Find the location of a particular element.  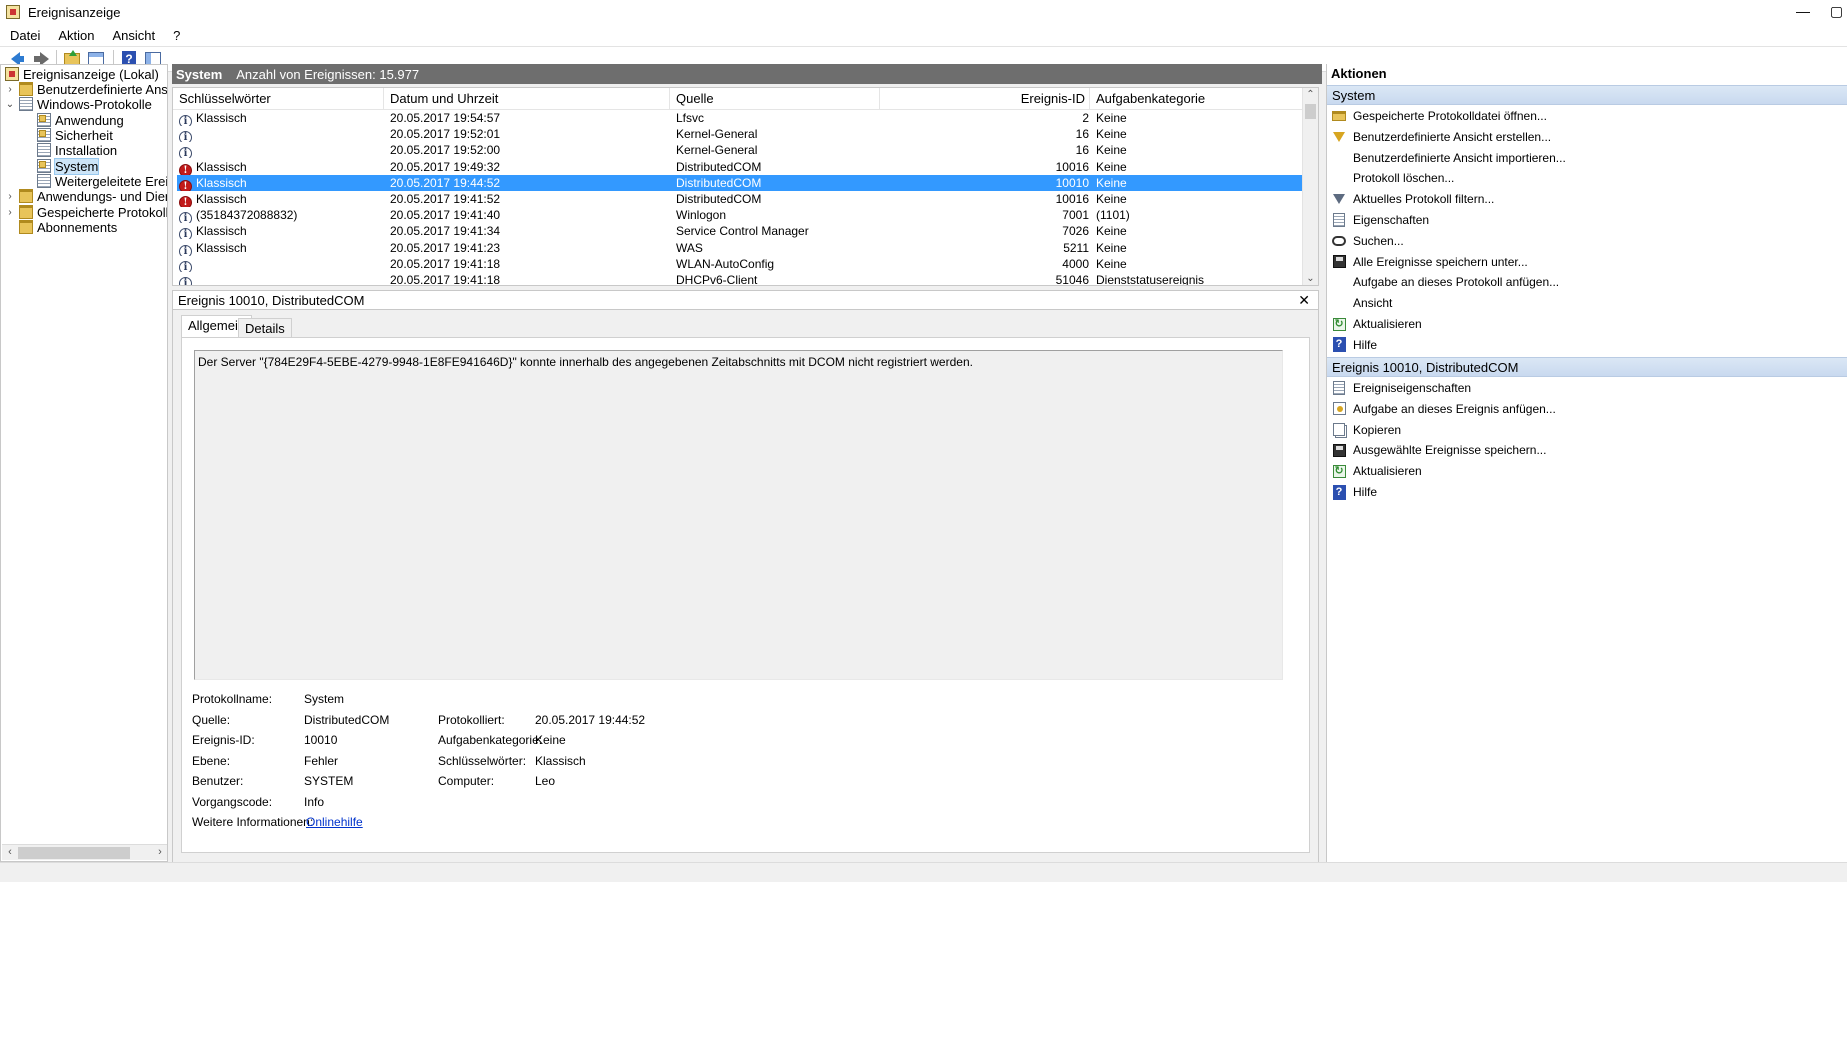

cell-text: 16 is located at coordinates (1082, 134).